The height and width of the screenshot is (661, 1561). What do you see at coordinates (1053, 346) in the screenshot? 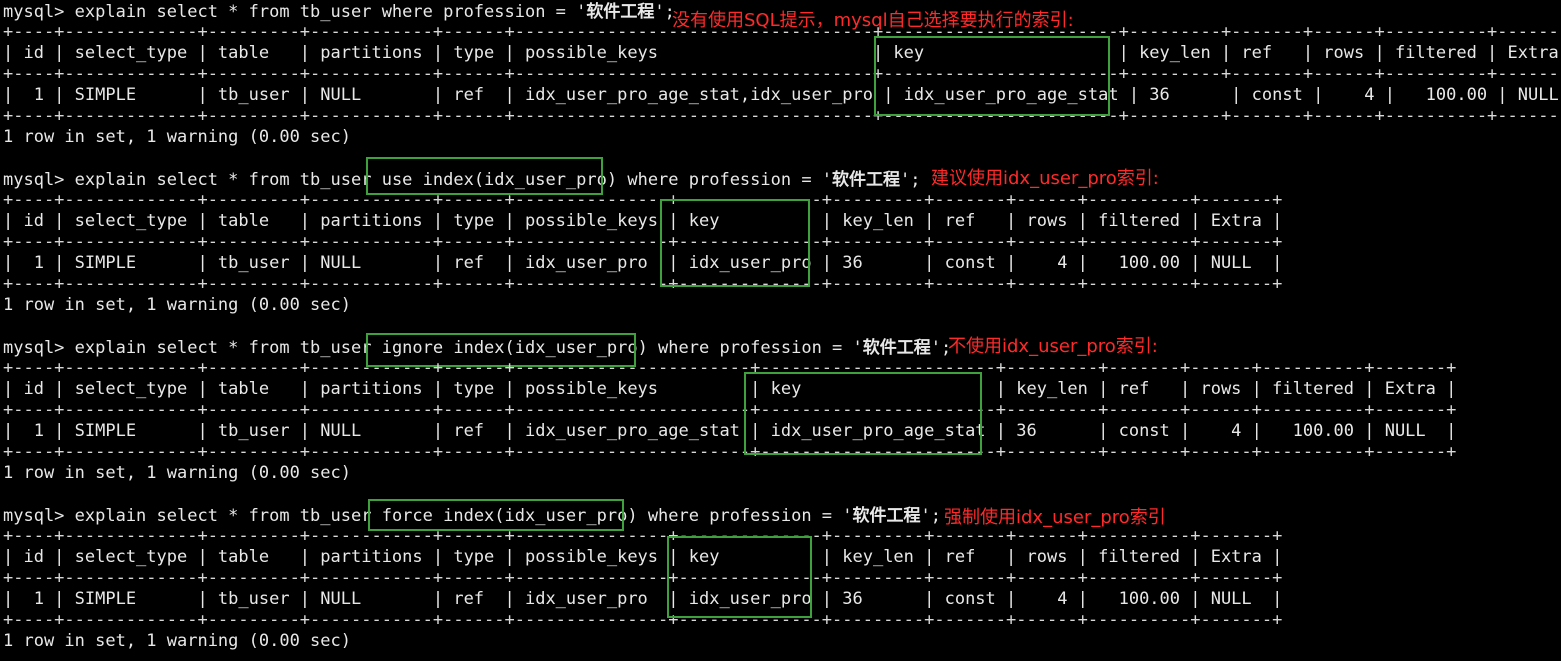
I see `annotation-3: 不使用idx_user_pro索引:` at bounding box center [1053, 346].